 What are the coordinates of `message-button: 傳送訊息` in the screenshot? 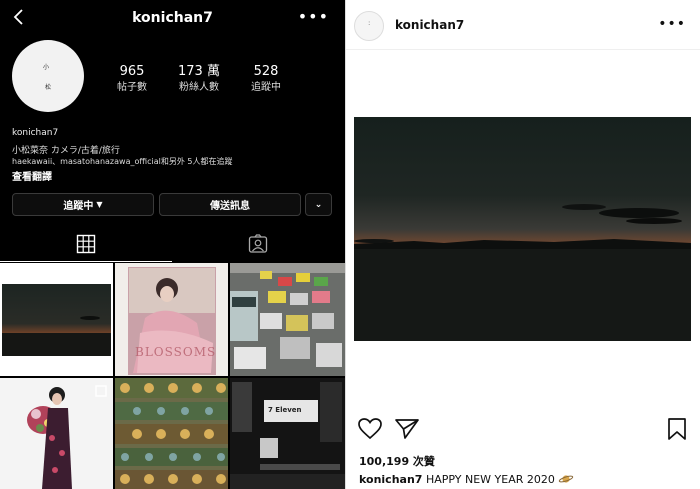 It's located at (230, 204).